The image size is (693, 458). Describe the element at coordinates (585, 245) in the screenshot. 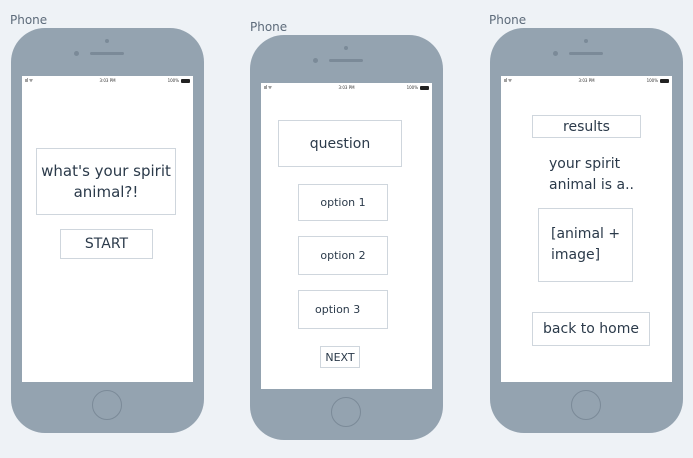

I see `animal-image-placeholder: [animal + image]` at that location.